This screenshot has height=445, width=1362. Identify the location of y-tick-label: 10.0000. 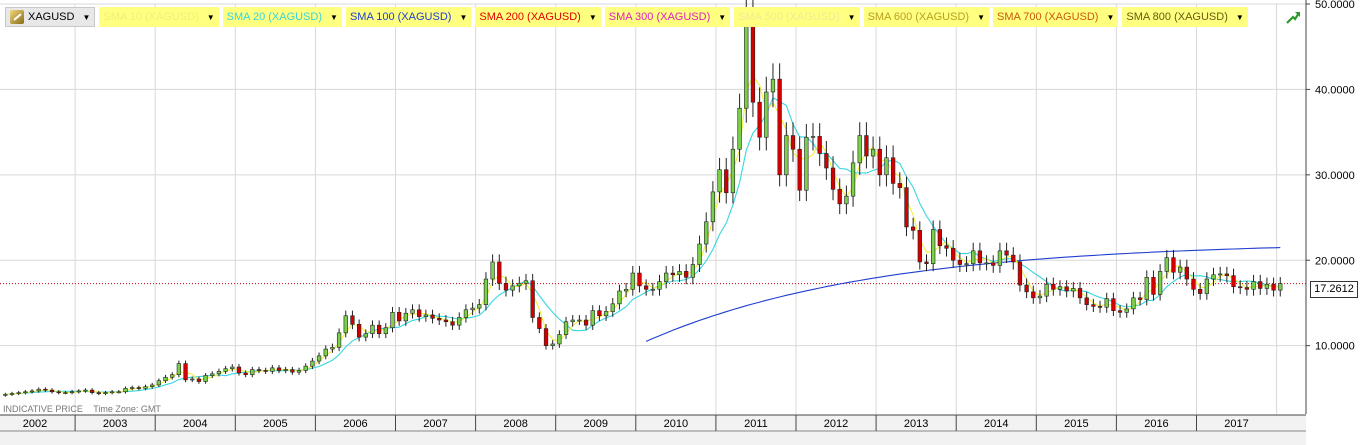
(1335, 347).